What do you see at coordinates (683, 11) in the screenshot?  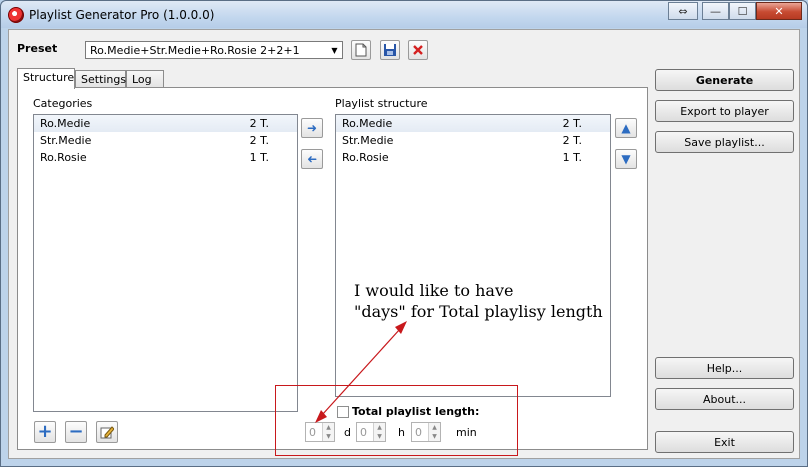 I see `restore-resize-button: ⇔` at bounding box center [683, 11].